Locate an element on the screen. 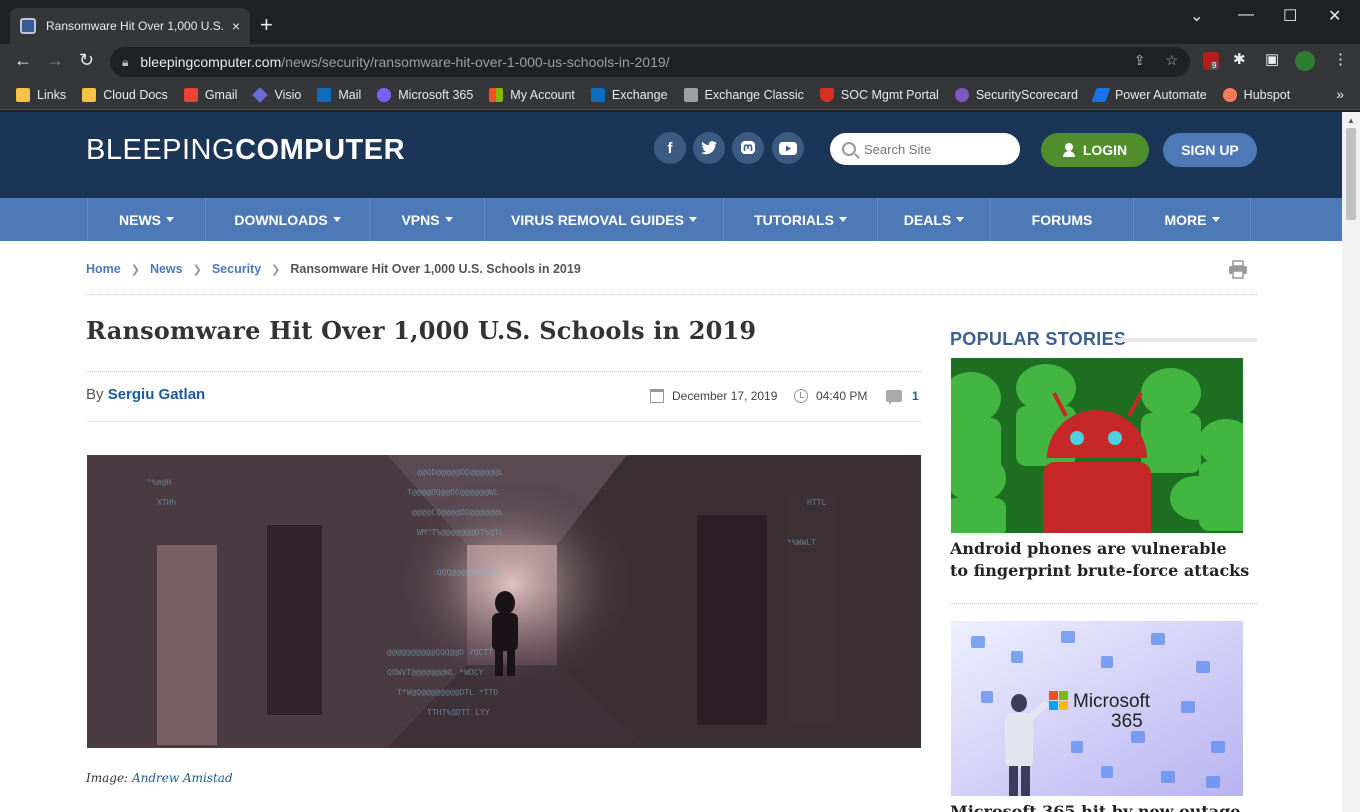 This screenshot has height=812, width=1360. browser-tab: Ransomware Hit Over 1,000 U.S. × is located at coordinates (130, 26).